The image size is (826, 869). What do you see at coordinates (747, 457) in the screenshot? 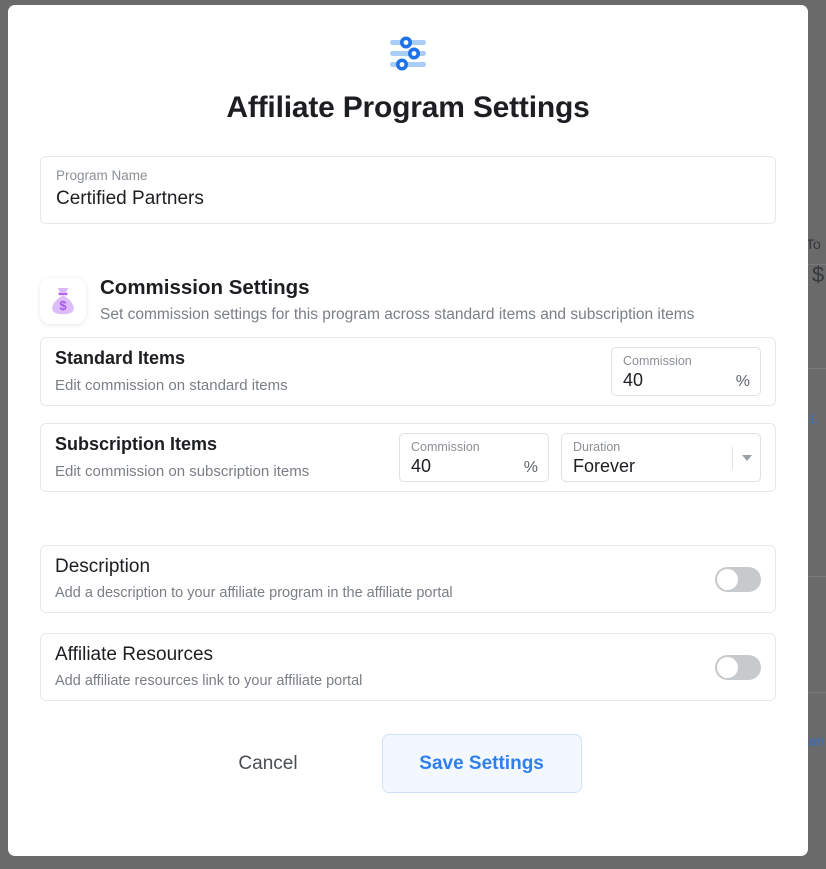
I see `chevron-down-icon` at bounding box center [747, 457].